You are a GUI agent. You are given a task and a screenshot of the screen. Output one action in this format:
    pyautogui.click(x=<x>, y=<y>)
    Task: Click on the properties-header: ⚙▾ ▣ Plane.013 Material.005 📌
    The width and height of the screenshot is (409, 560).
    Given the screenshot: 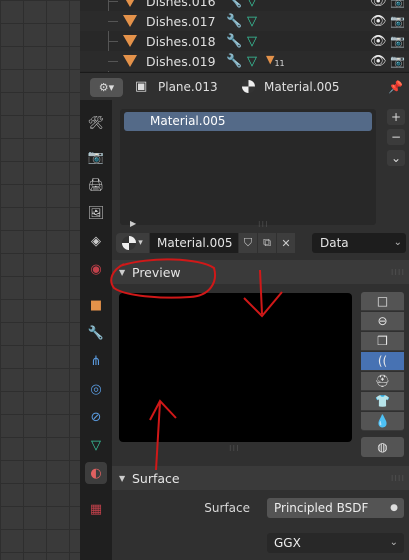 What is the action you would take?
    pyautogui.click(x=244, y=86)
    